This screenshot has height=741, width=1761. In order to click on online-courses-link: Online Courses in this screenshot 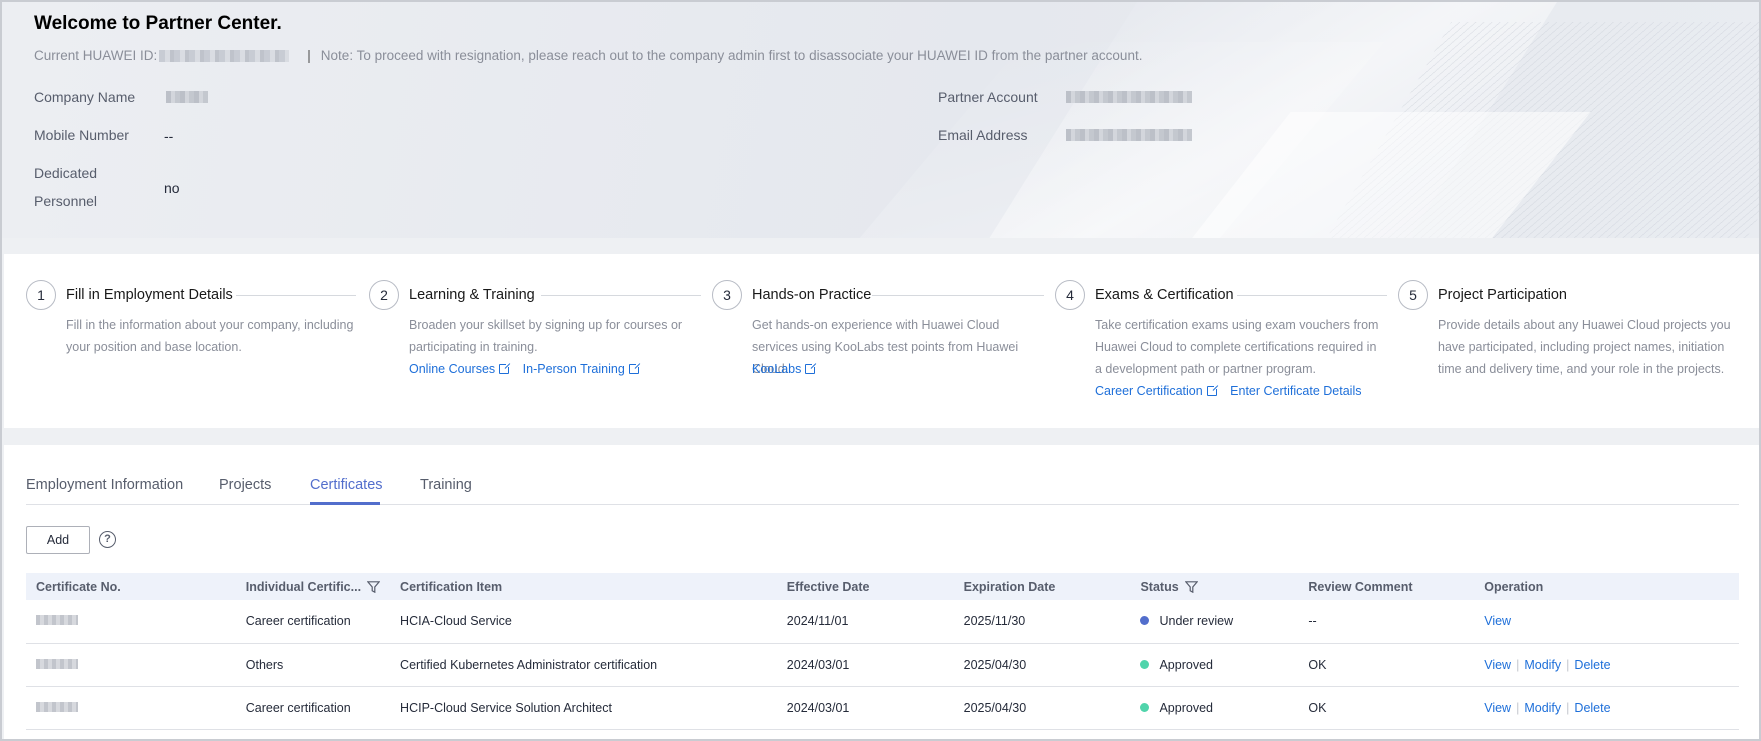, I will do `click(460, 369)`.